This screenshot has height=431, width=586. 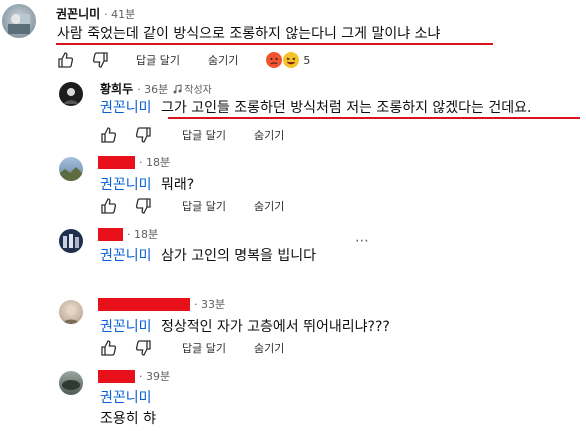 I want to click on author-name: 황희두, so click(x=116, y=88).